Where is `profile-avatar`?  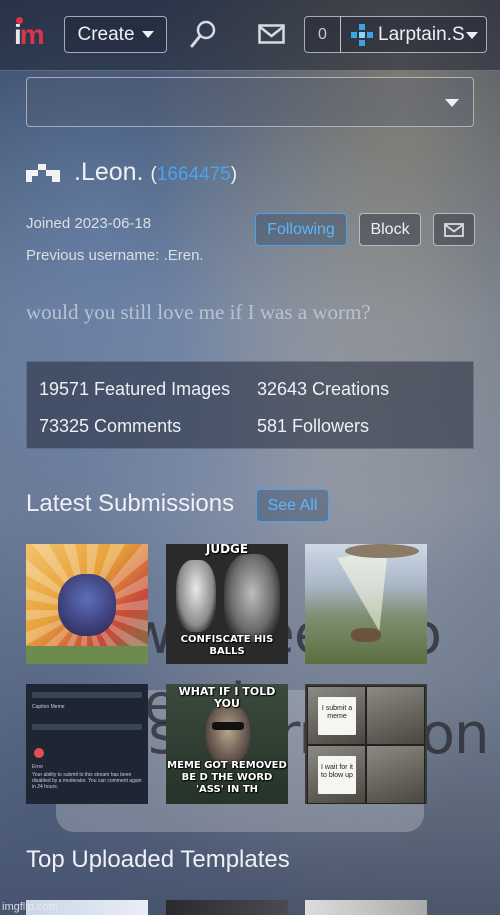
profile-avatar is located at coordinates (43, 173).